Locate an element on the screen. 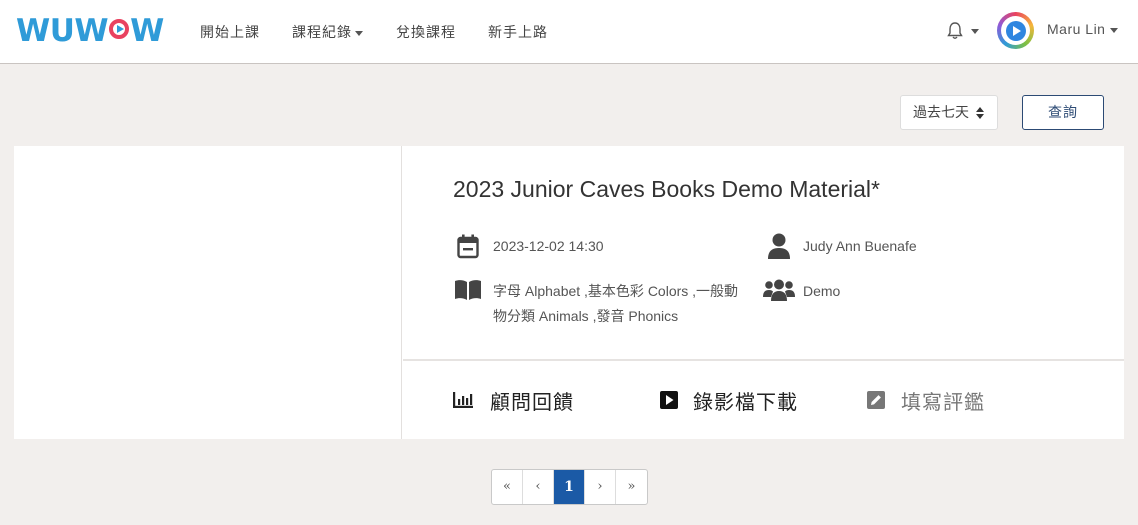 The height and width of the screenshot is (525, 1138). notifications-button is located at coordinates (964, 31).